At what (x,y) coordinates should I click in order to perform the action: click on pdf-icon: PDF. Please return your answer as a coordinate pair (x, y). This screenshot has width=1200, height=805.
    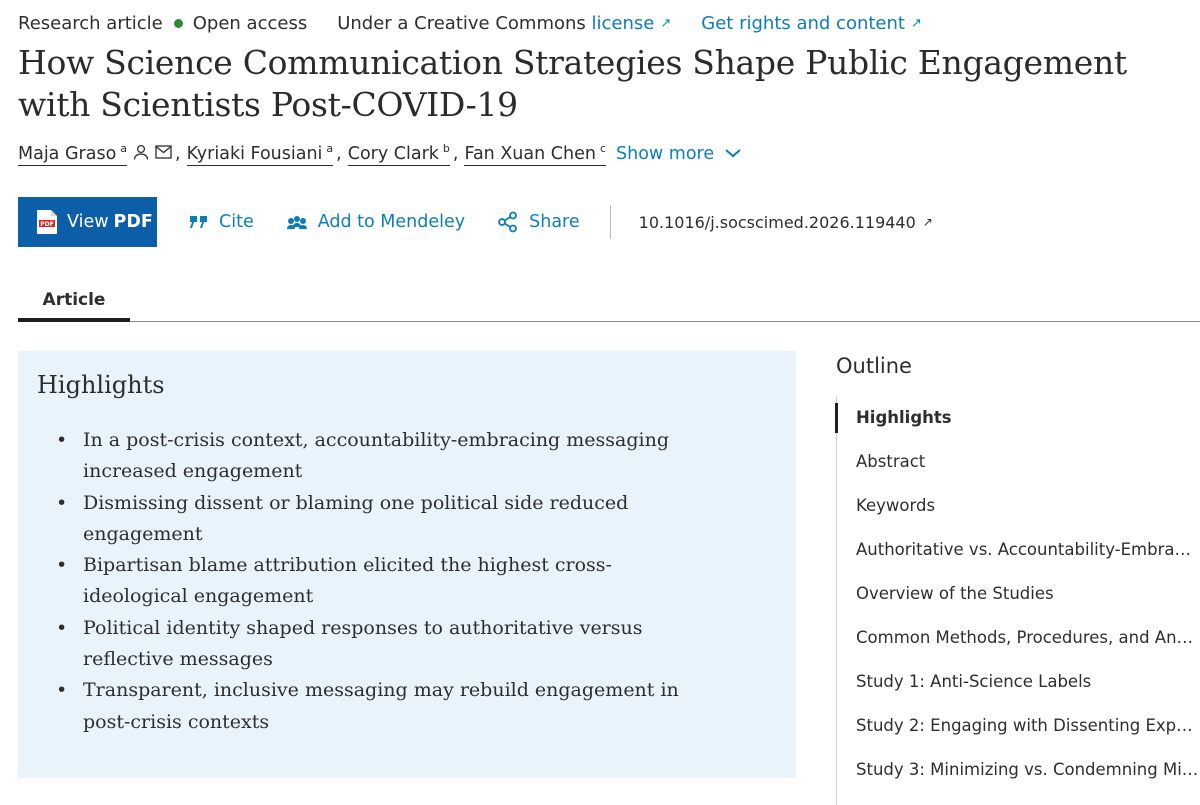
    Looking at the image, I should click on (47, 222).